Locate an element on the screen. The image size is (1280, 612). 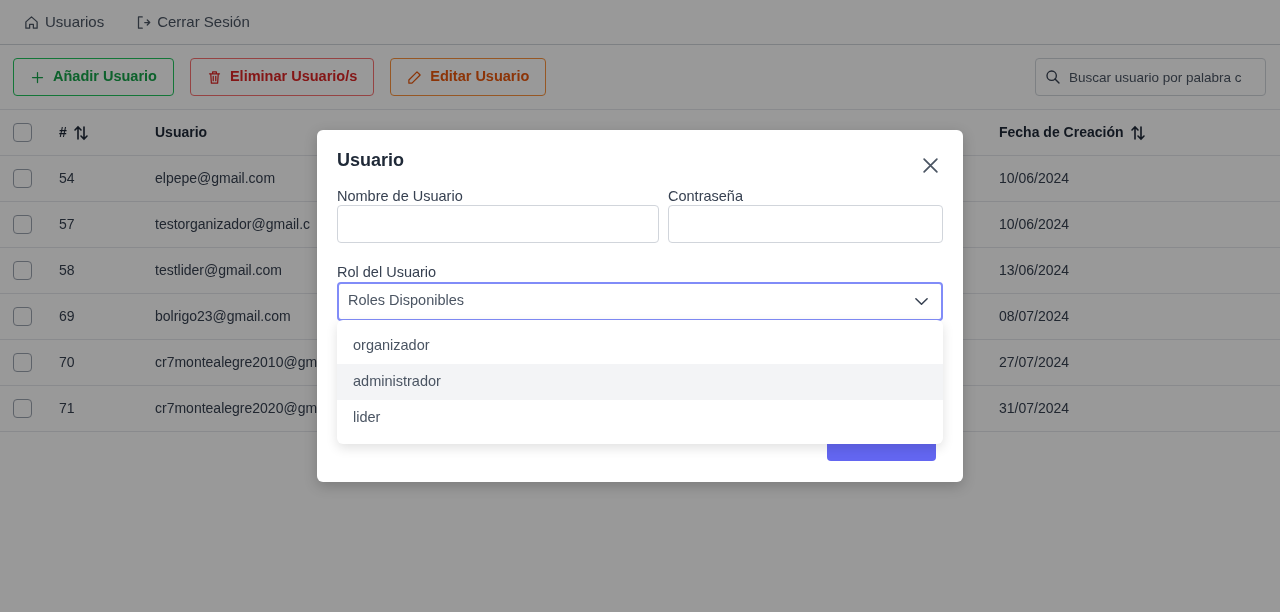
table-cell: 31/07/2024 is located at coordinates (1034, 408).